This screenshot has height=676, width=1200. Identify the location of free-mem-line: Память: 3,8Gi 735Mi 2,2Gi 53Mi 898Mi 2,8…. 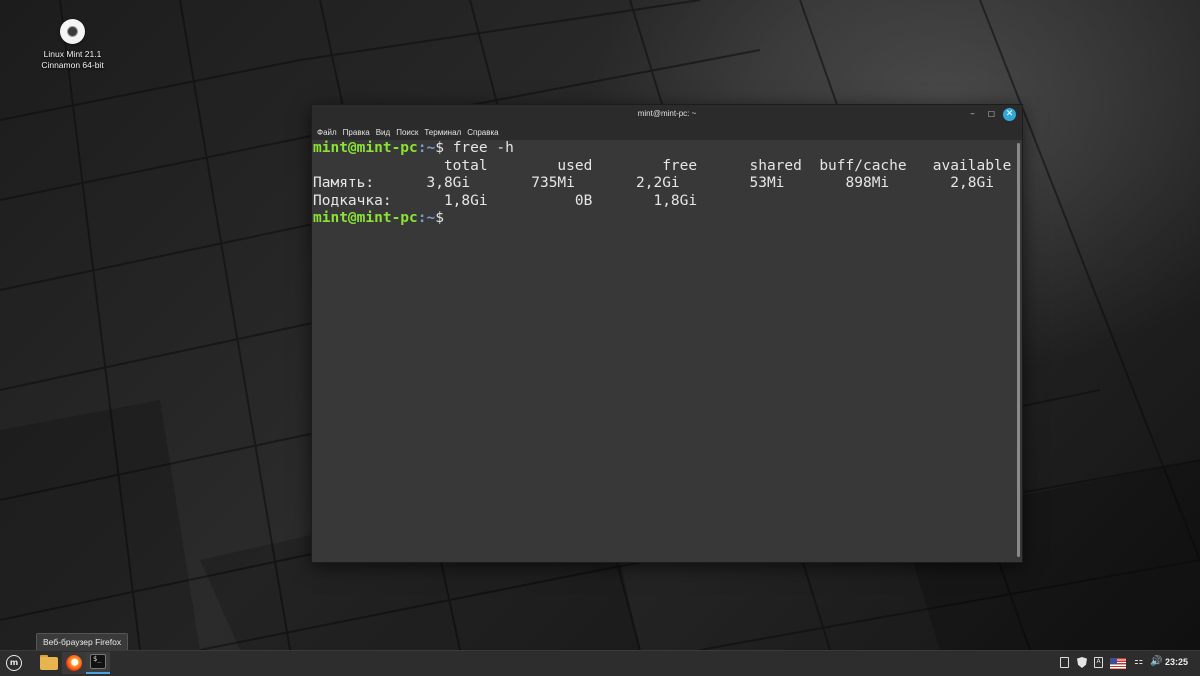
(653, 183).